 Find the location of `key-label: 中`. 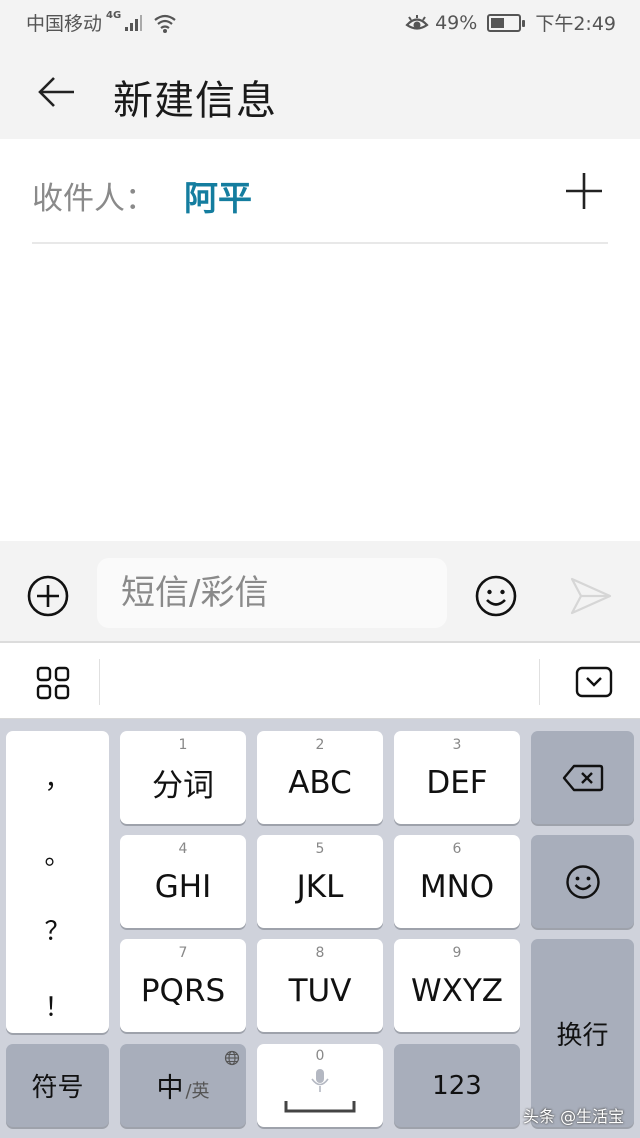

key-label: 中 is located at coordinates (170, 1088).